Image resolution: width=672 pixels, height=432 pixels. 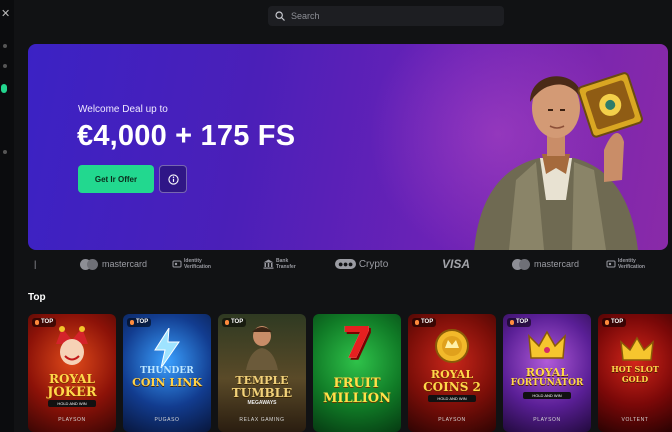 What do you see at coordinates (262, 348) in the screenshot?
I see `explorer-icon` at bounding box center [262, 348].